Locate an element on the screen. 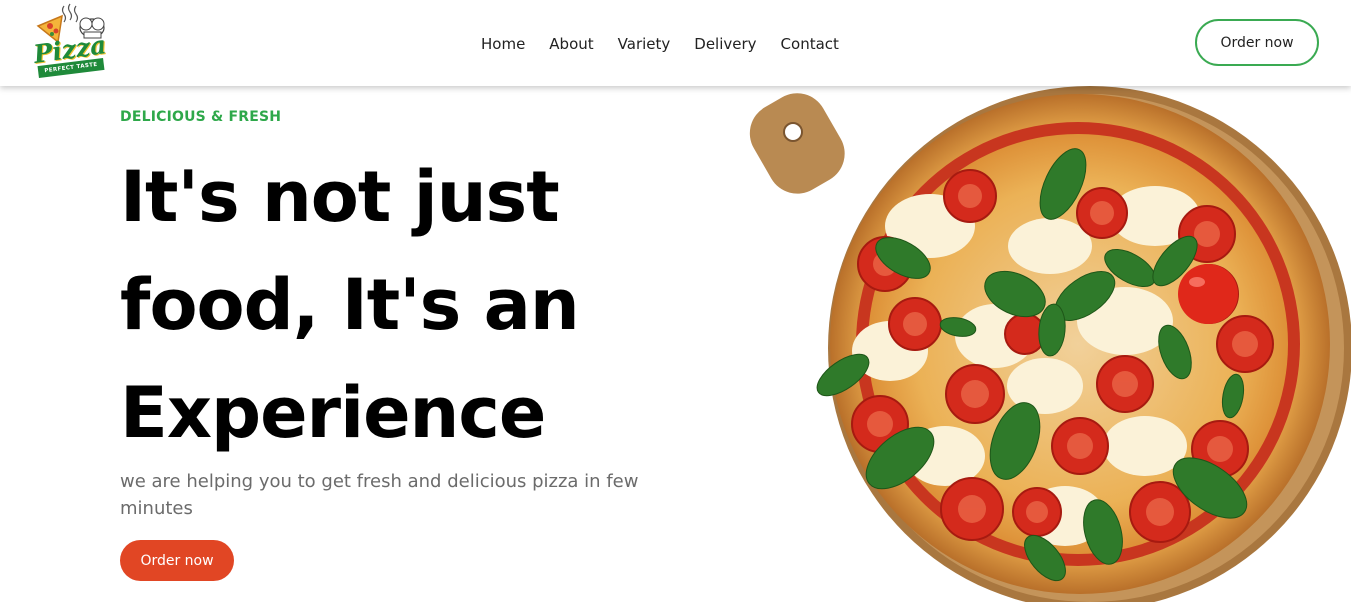 The width and height of the screenshot is (1351, 602). main-nav: Home About Variety Delivery Contact is located at coordinates (666, 44).